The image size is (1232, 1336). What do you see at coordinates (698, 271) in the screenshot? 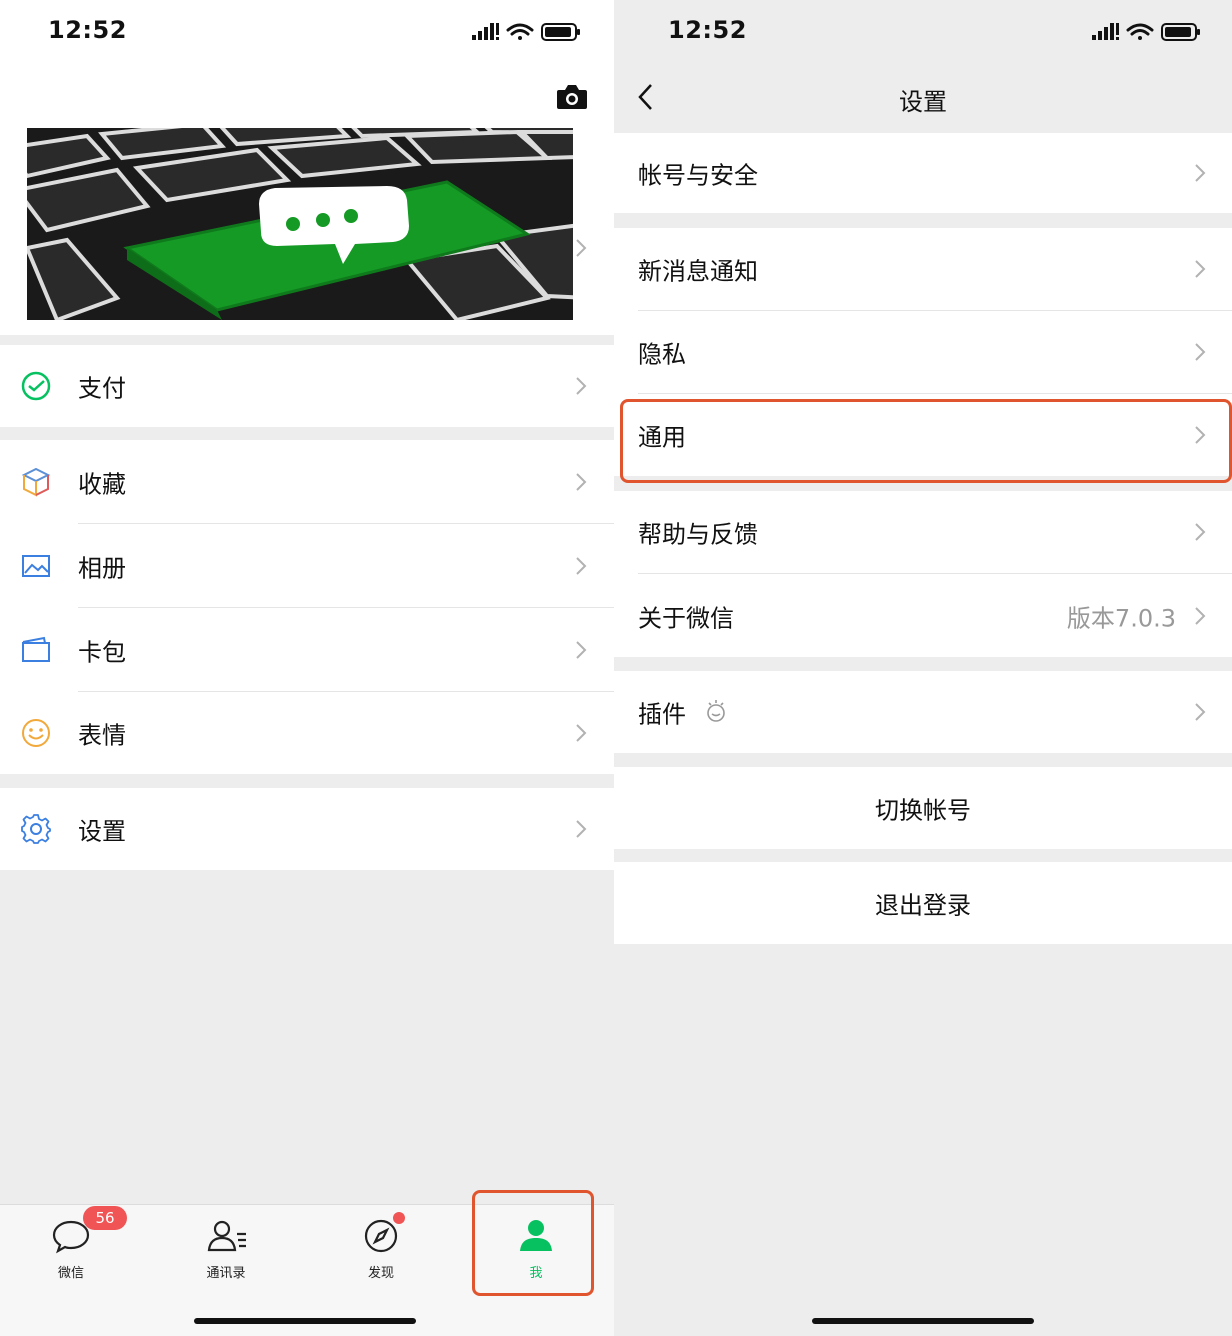
I see `settings-item-label: 新消息通知` at bounding box center [698, 271].